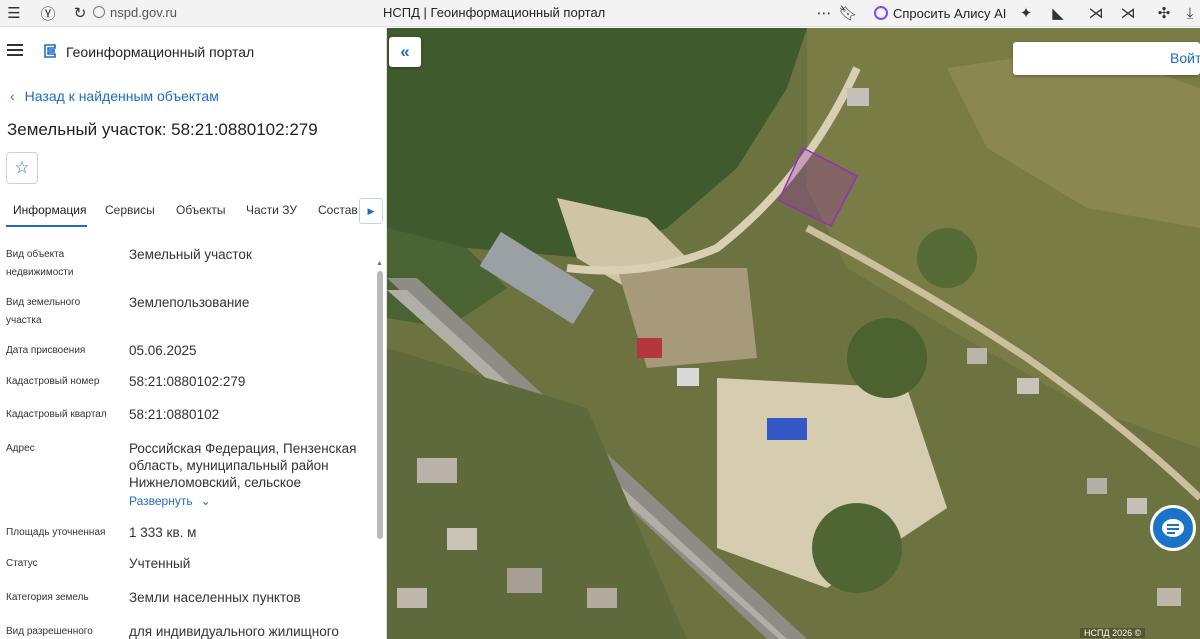 Image resolution: width=1200 pixels, height=639 pixels. Describe the element at coordinates (824, 13) in the screenshot. I see `more-icon: ⋯` at that location.